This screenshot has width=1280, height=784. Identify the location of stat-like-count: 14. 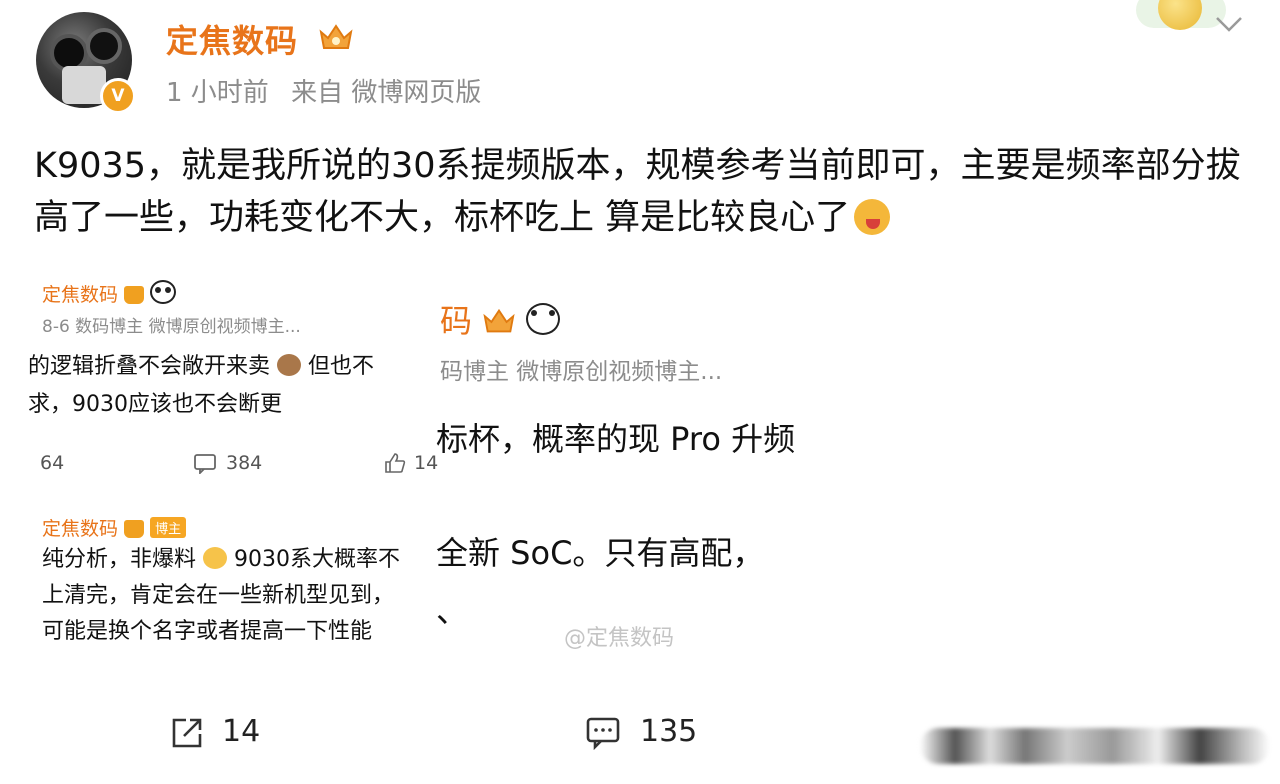
(426, 463).